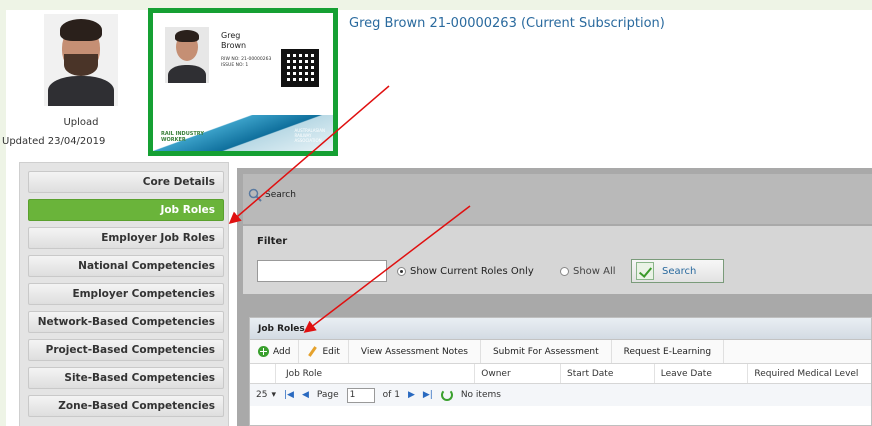 The image size is (872, 426). I want to click on grid-title: Job Roles, so click(560, 329).